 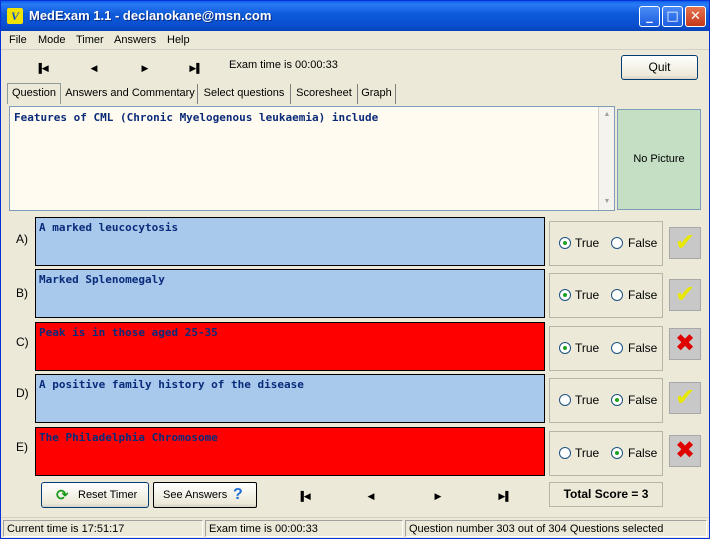 What do you see at coordinates (103, 528) in the screenshot?
I see `status-current-time: Current time is 17:51:17` at bounding box center [103, 528].